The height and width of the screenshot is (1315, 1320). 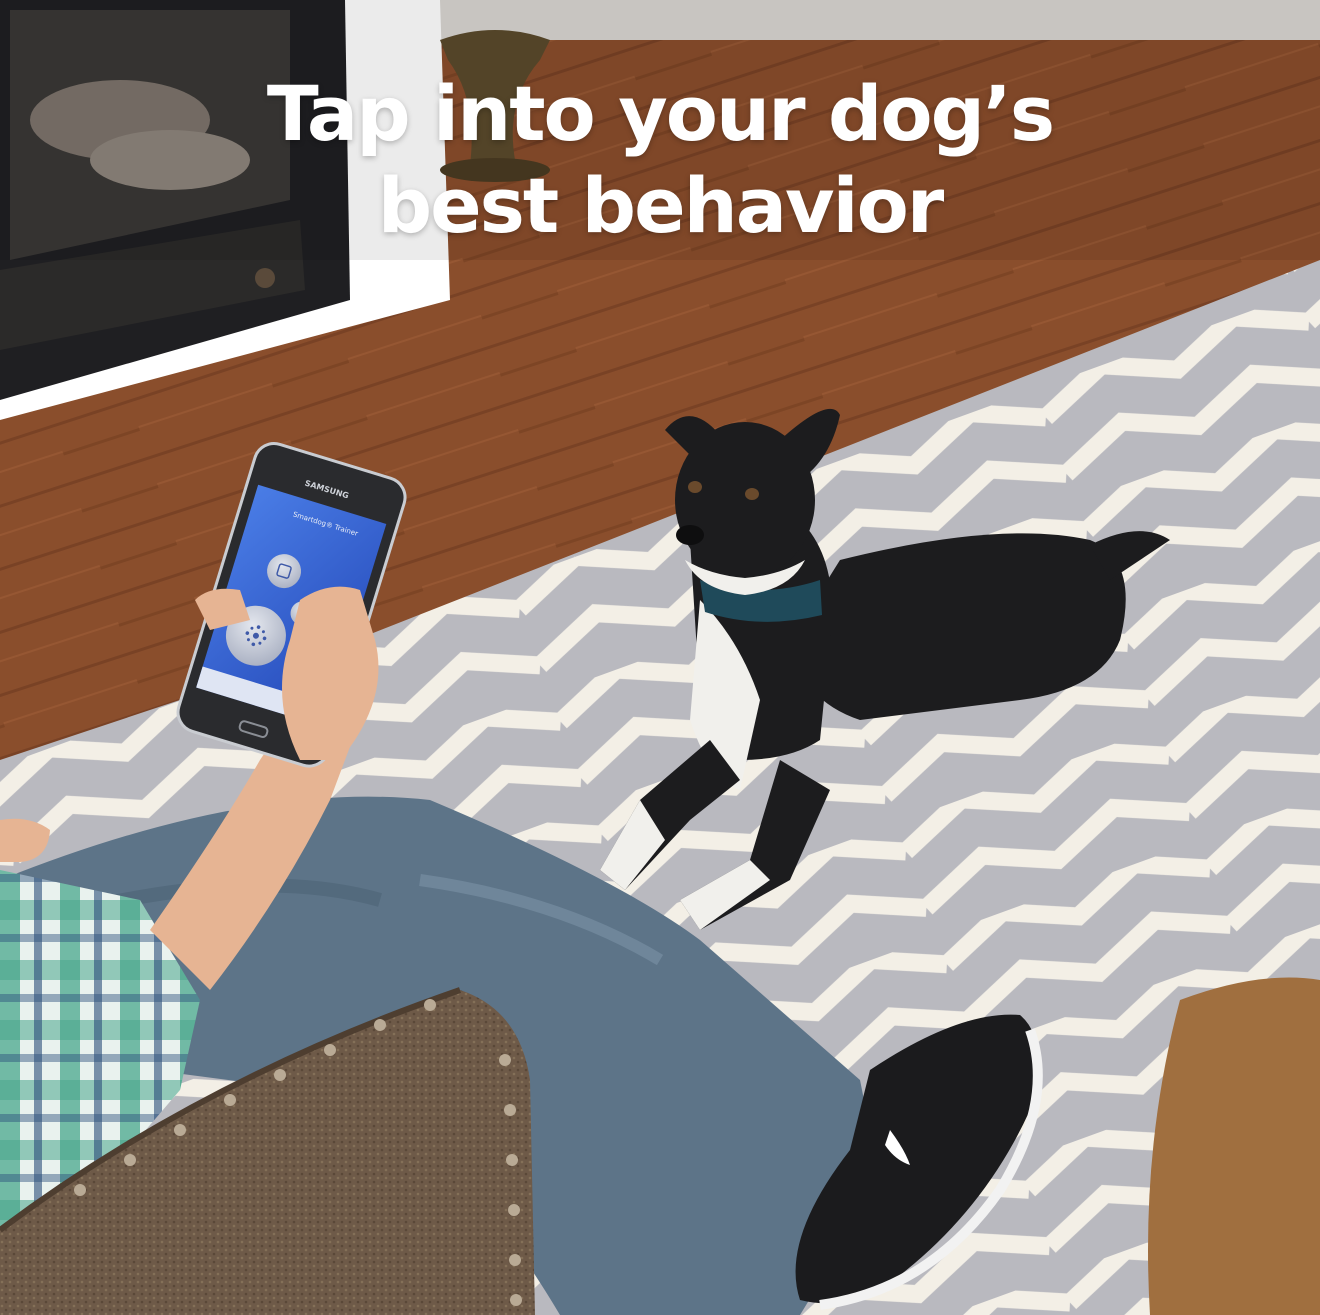 What do you see at coordinates (660, 113) in the screenshot?
I see `headline-line-1: Tap into your dog’s` at bounding box center [660, 113].